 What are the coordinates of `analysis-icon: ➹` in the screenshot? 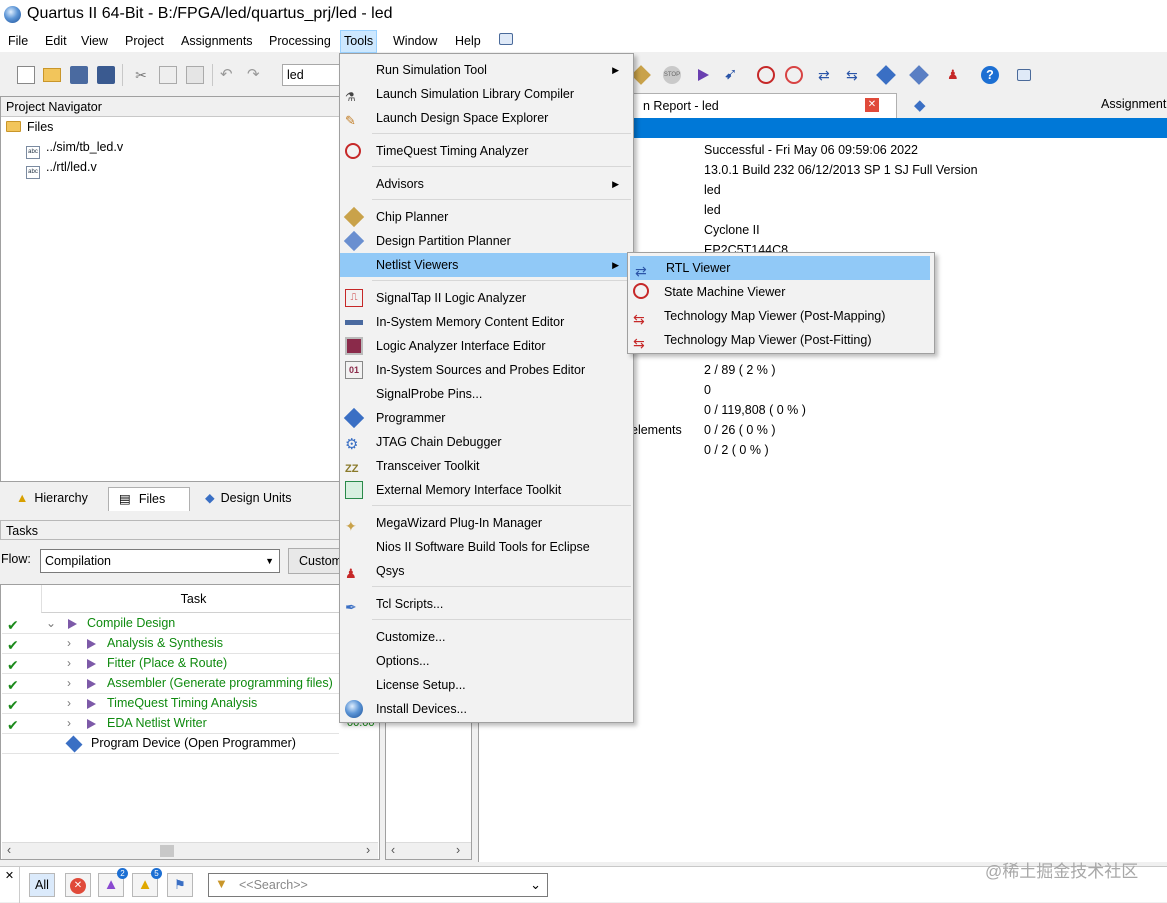 It's located at (733, 75).